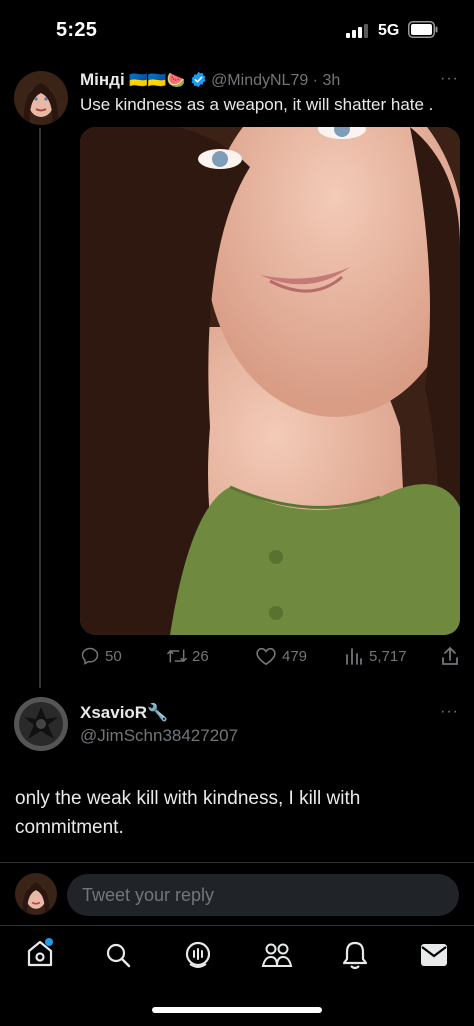  Describe the element at coordinates (157, 80) in the screenshot. I see `author-flags: 🇺🇦🇺🇦🍉` at that location.